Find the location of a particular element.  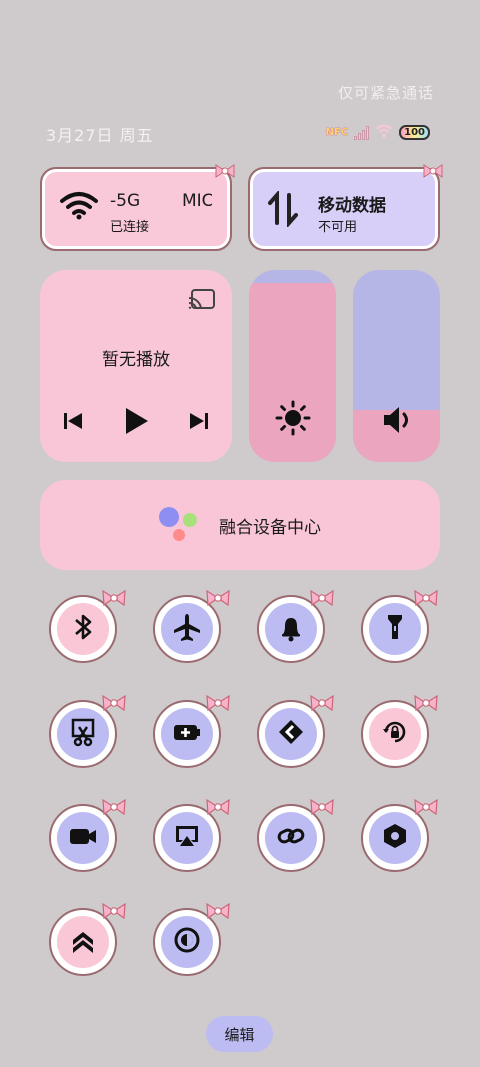

toggle-nearby-share is located at coordinates (295, 731).